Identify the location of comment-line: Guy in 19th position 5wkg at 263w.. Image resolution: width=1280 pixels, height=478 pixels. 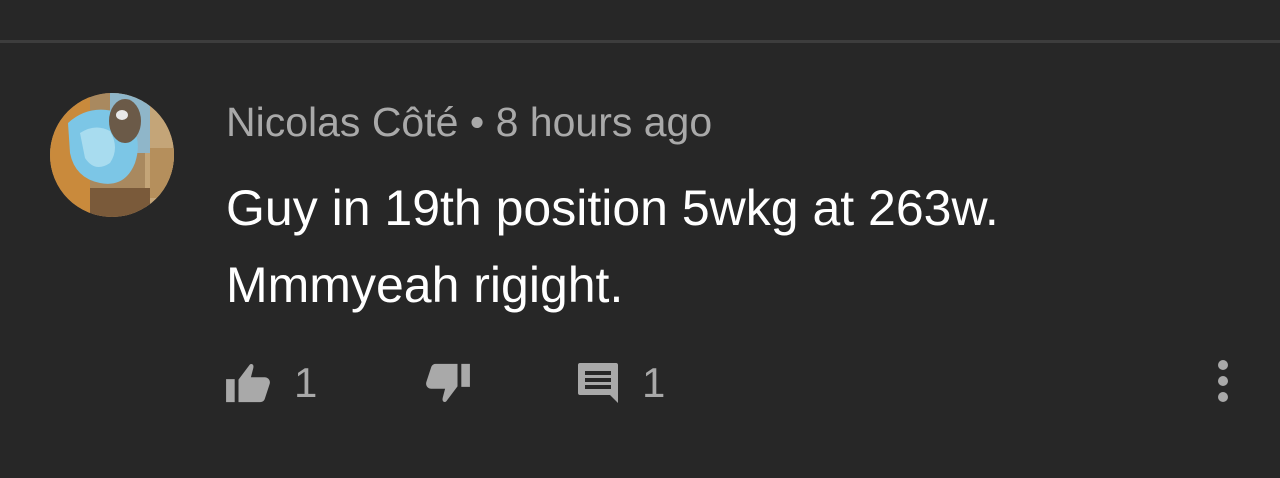
(612, 208).